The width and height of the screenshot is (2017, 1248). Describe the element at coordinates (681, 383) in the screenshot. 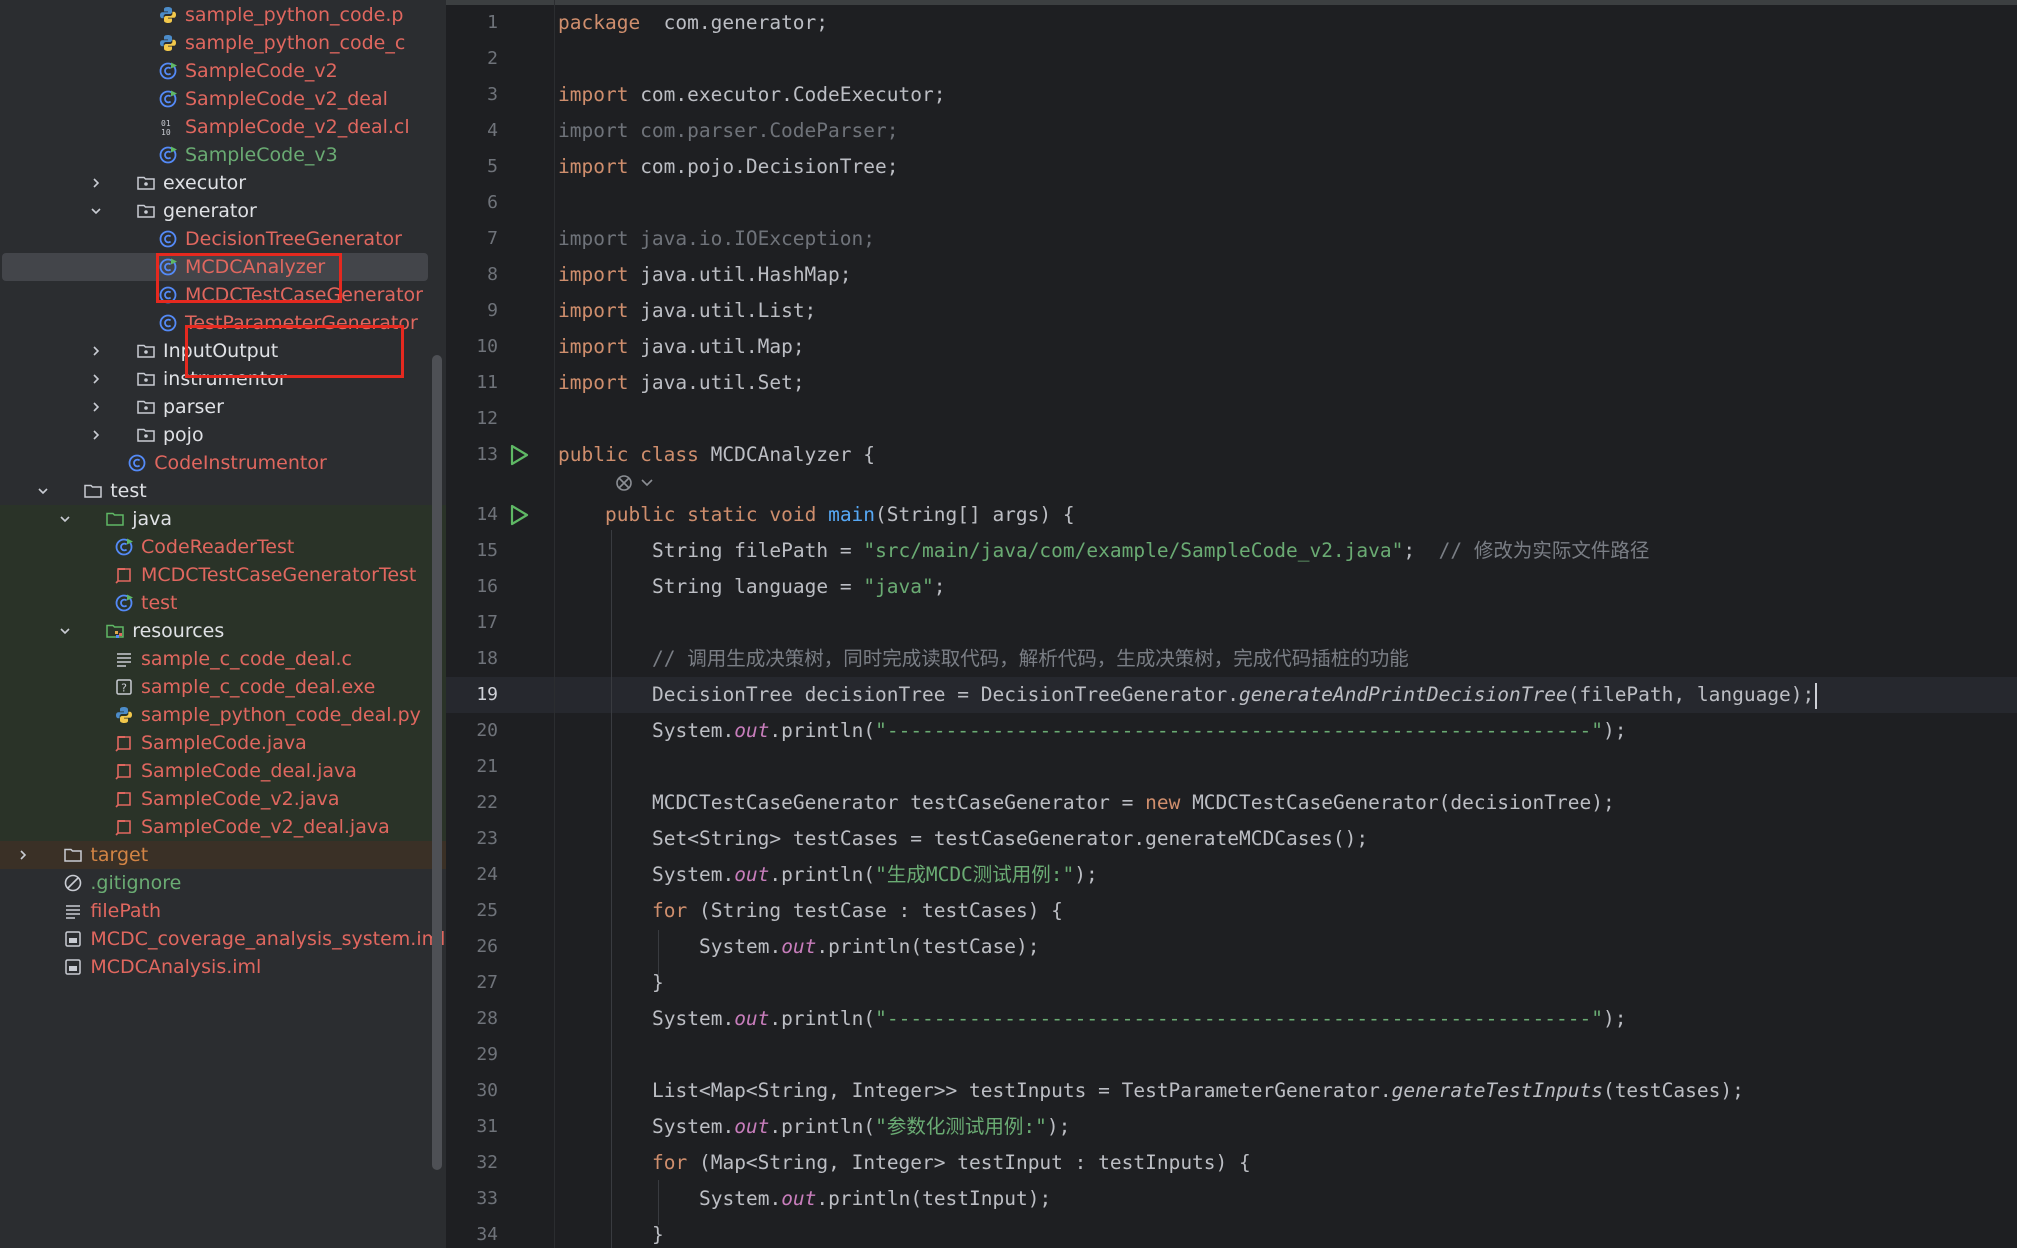

I see `code-line: import java.util.Set;` at that location.